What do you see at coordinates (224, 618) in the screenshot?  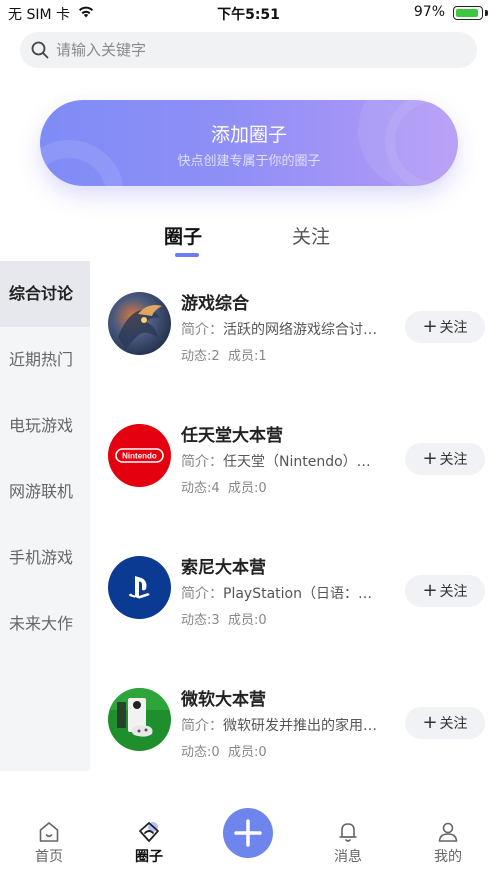 I see `circle-stats: 动态:3 成员:0` at bounding box center [224, 618].